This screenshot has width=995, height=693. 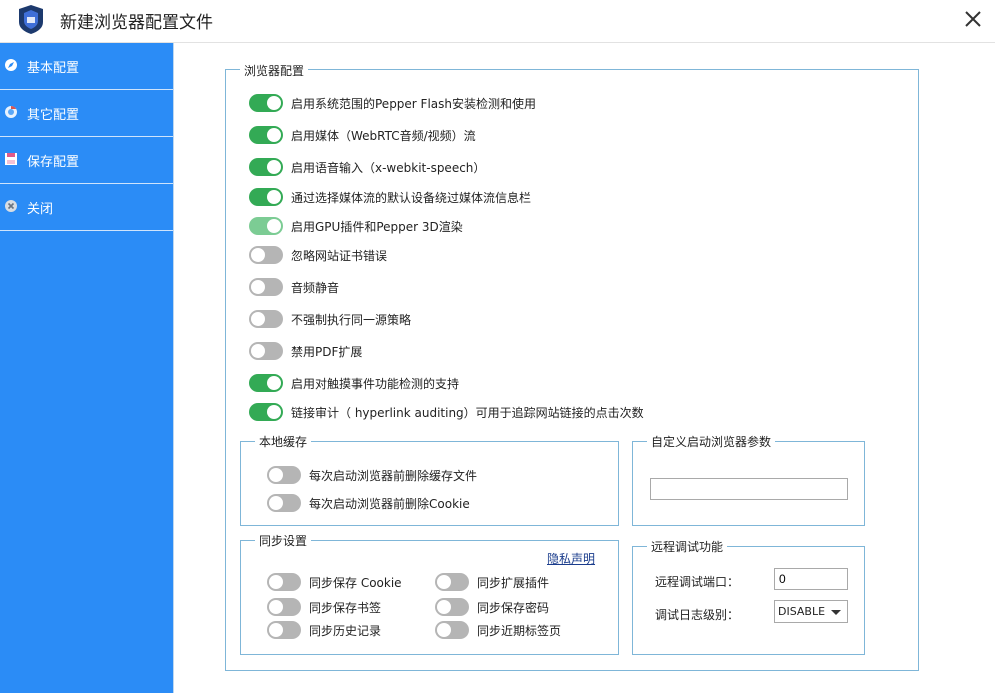 What do you see at coordinates (315, 288) in the screenshot?
I see `option-label: 音频静音` at bounding box center [315, 288].